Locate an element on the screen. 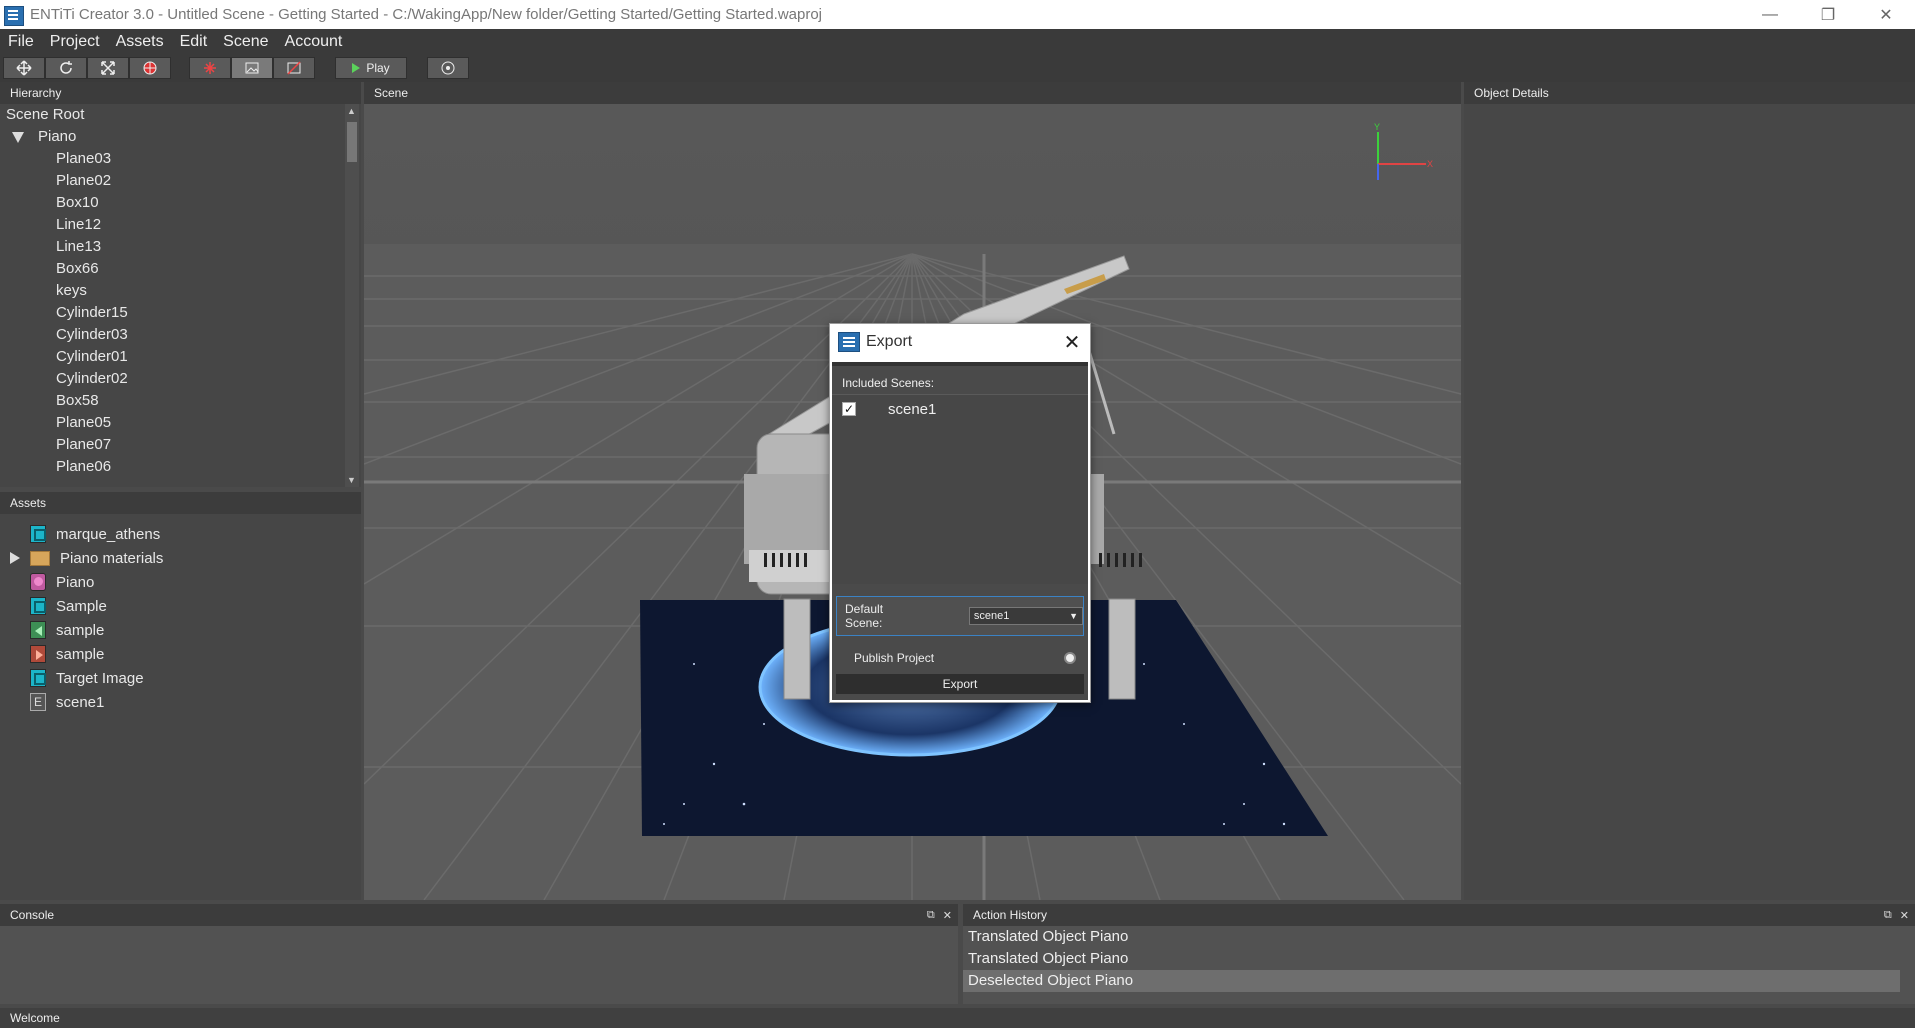 The height and width of the screenshot is (1028, 1915). tree-item: Box58 is located at coordinates (172, 401).